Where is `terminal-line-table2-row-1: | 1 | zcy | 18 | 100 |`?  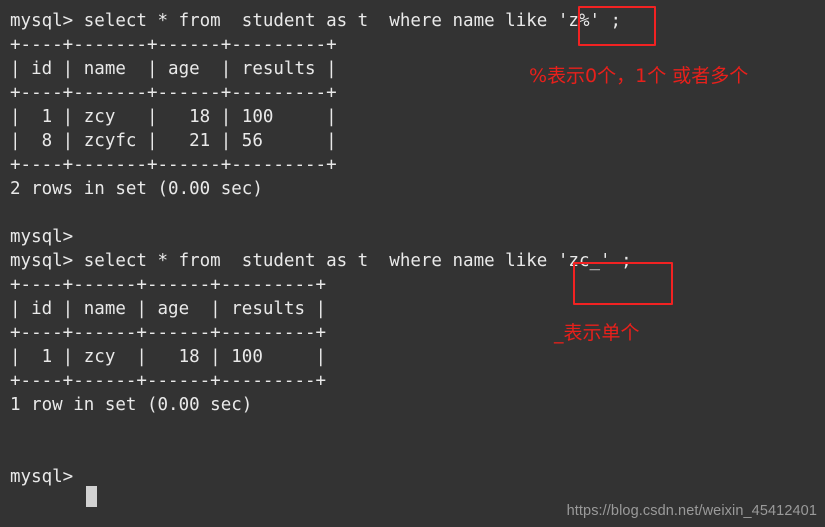 terminal-line-table2-row-1: | 1 | zcy | 18 | 100 | is located at coordinates (168, 357).